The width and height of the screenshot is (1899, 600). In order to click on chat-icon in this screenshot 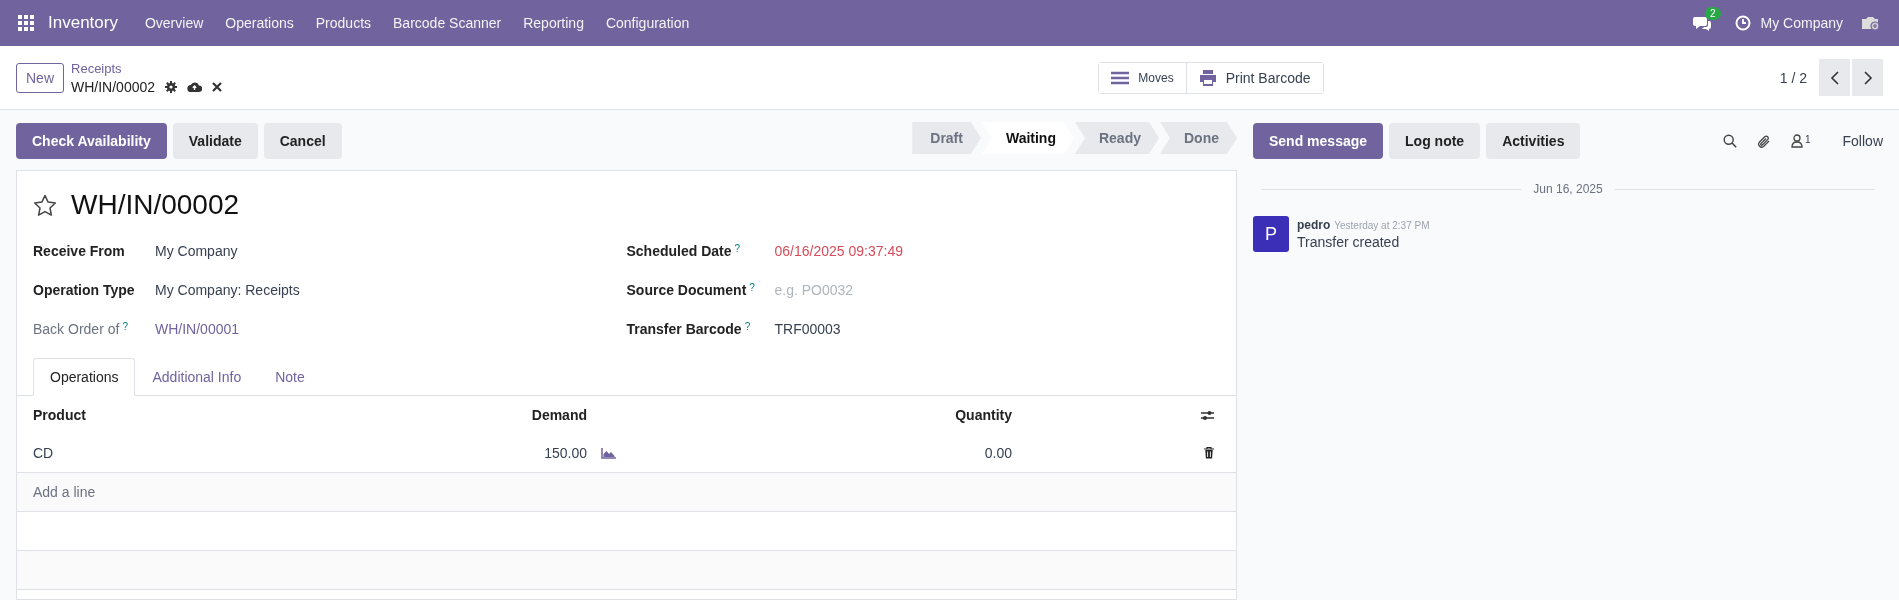, I will do `click(1701, 23)`.